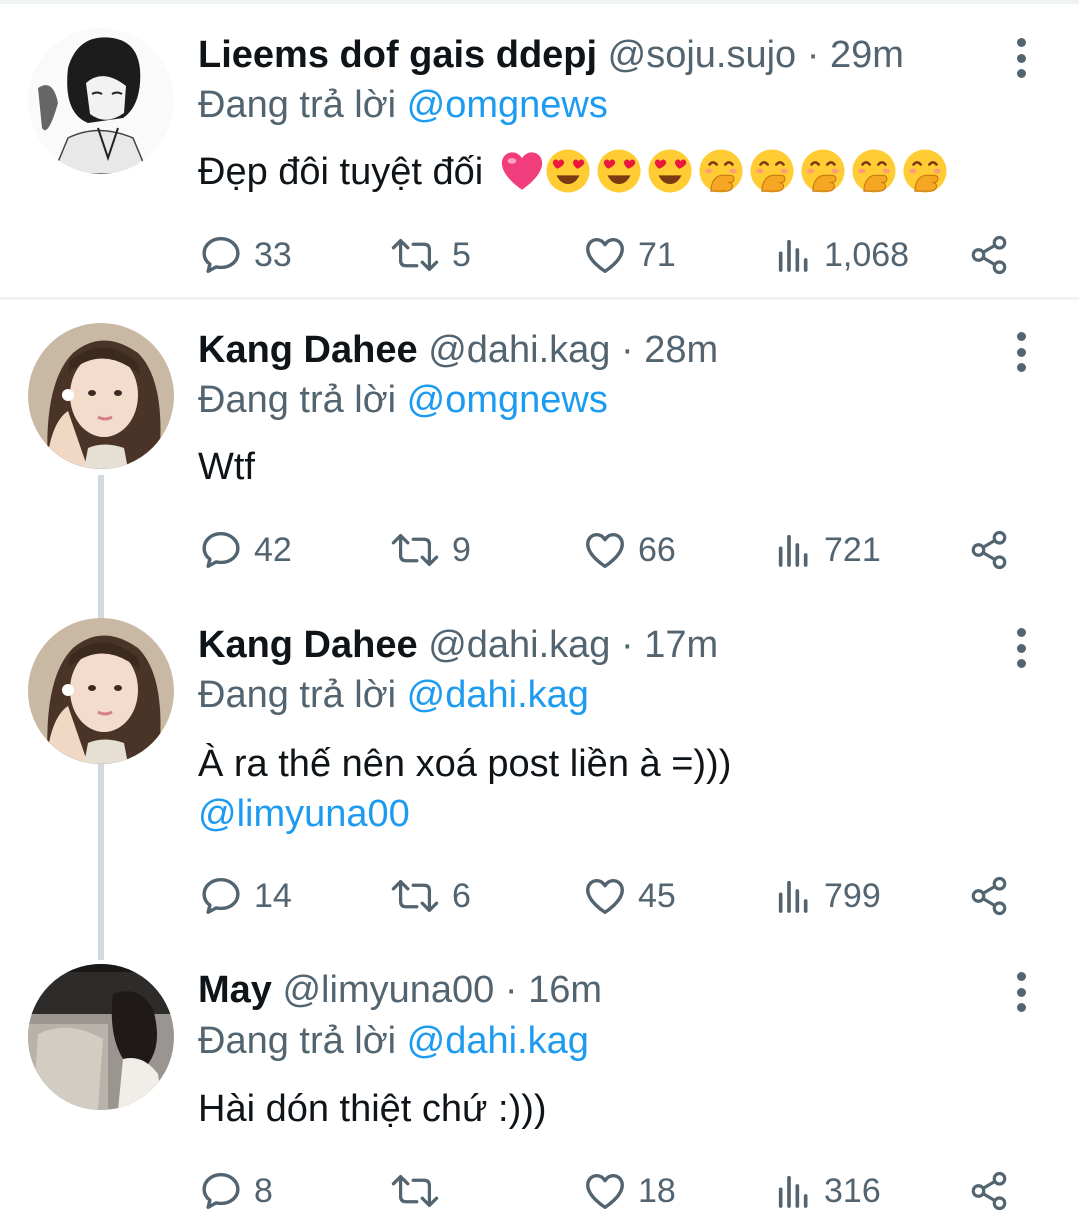  I want to click on views-button: 799, so click(827, 896).